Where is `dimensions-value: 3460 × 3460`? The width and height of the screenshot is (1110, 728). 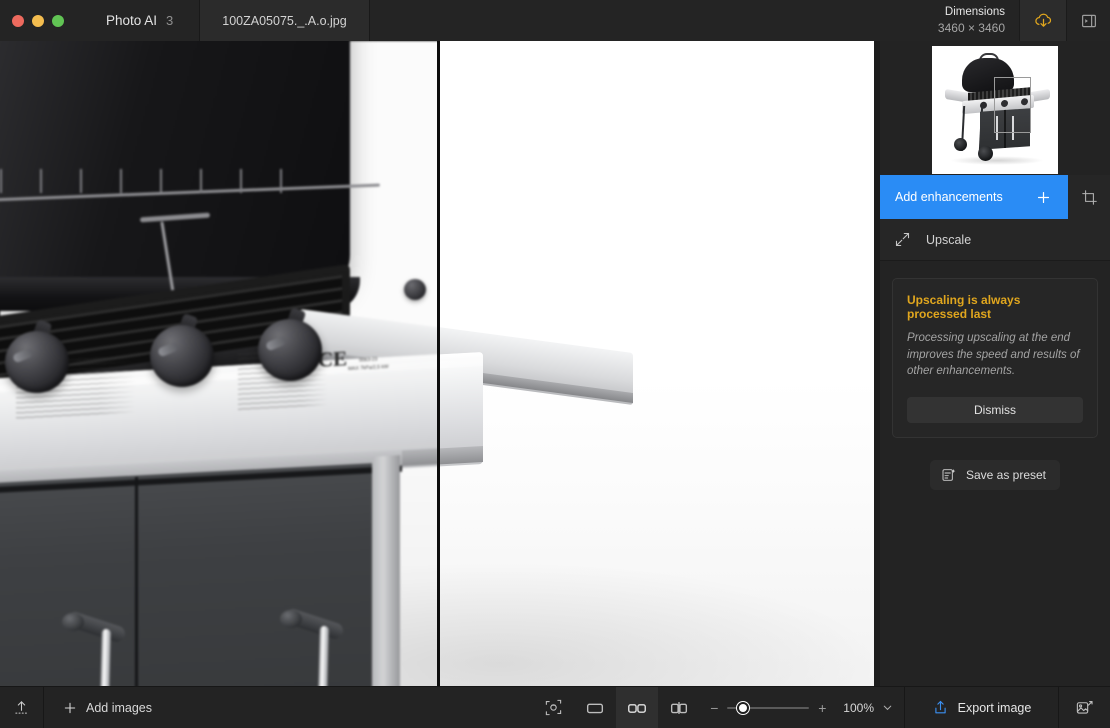
dimensions-value: 3460 × 3460 is located at coordinates (971, 28).